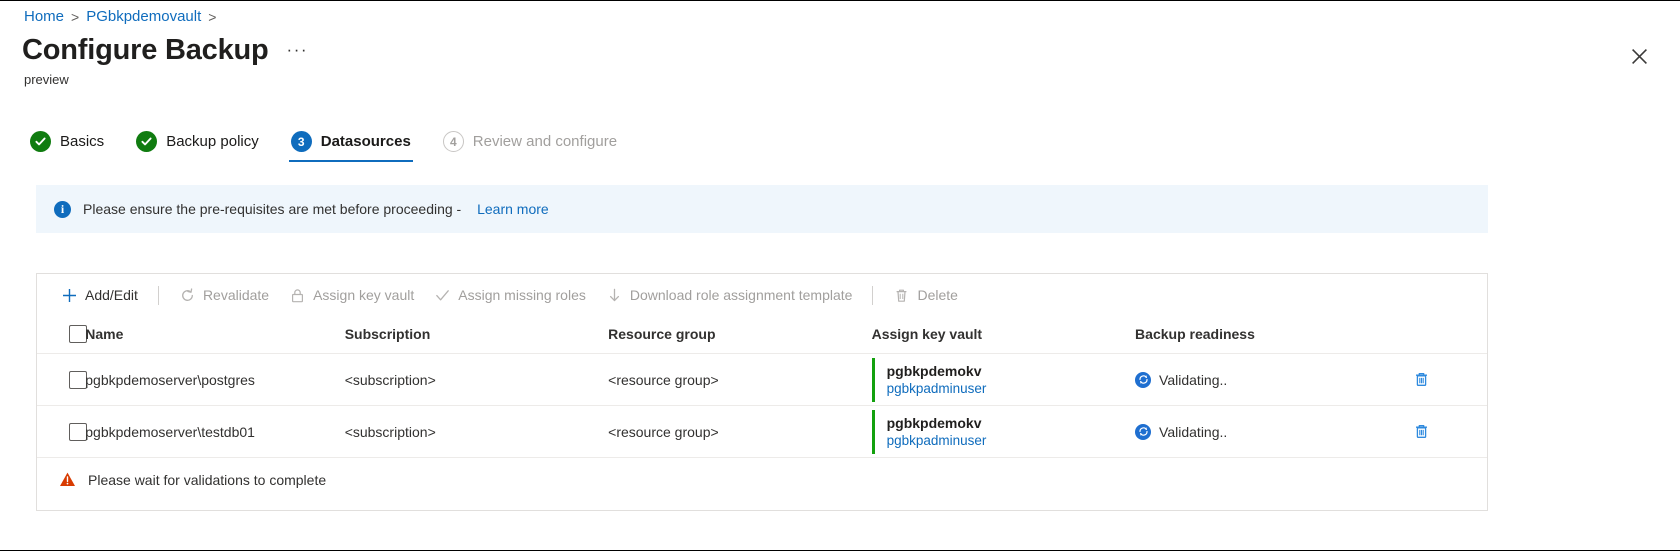  What do you see at coordinates (513, 209) in the screenshot?
I see `learn-more-link: Learn more` at bounding box center [513, 209].